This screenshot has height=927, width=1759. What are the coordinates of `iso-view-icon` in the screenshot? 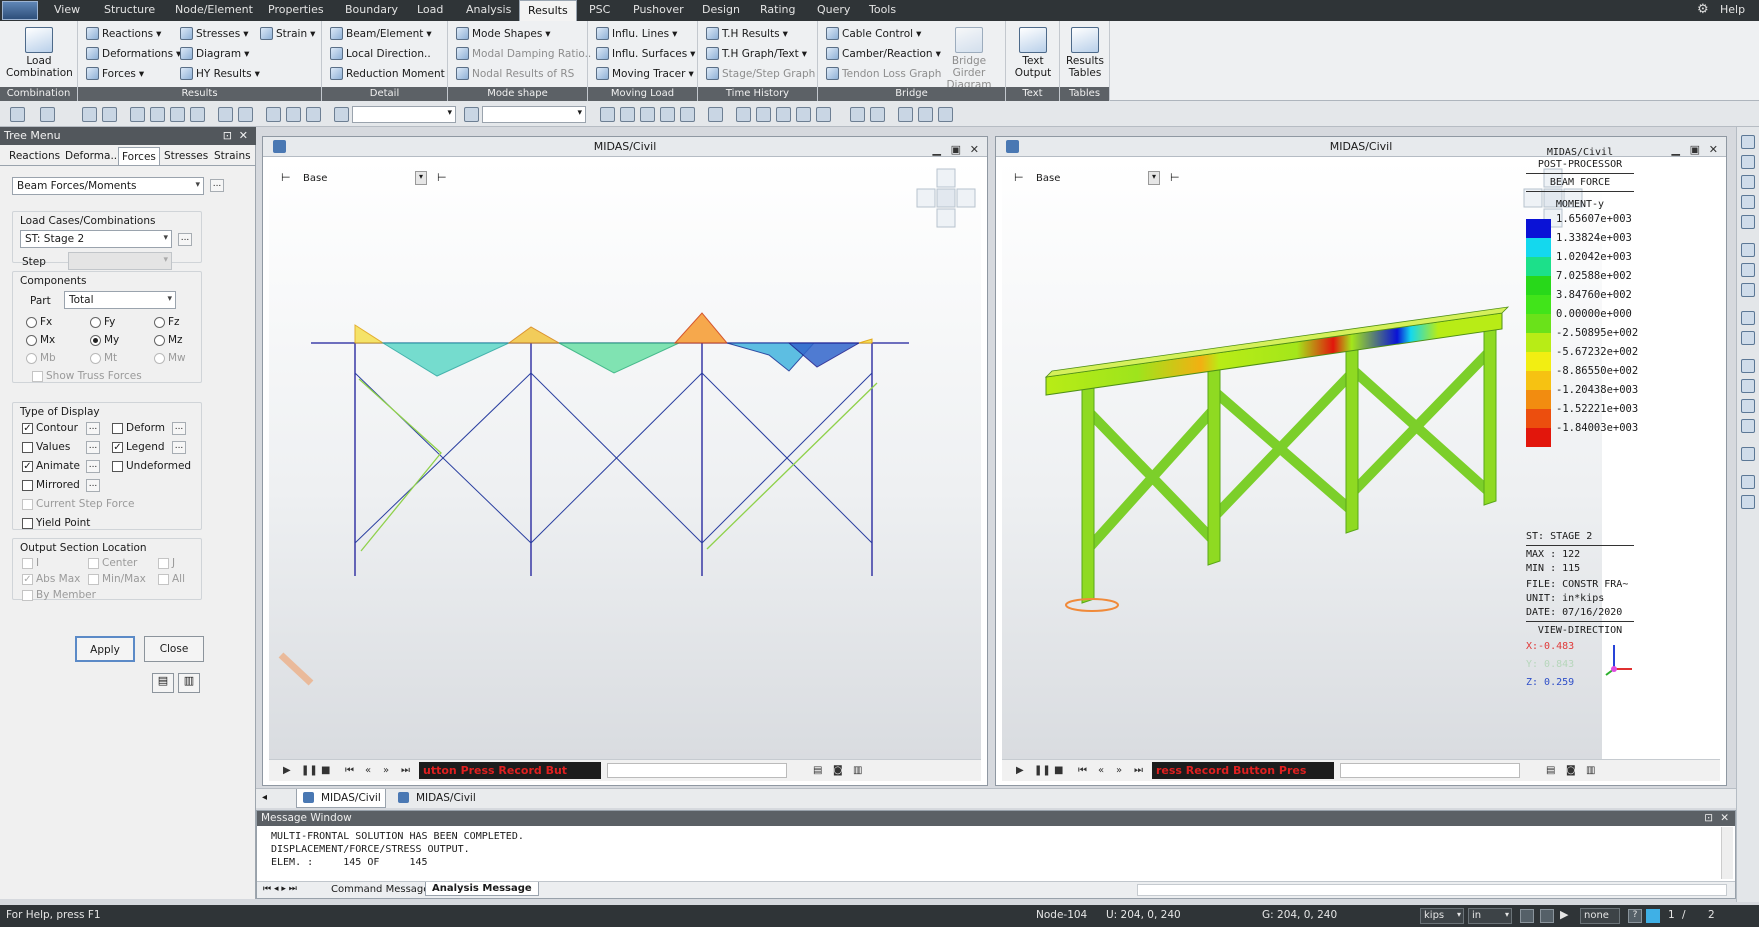 It's located at (1748, 318).